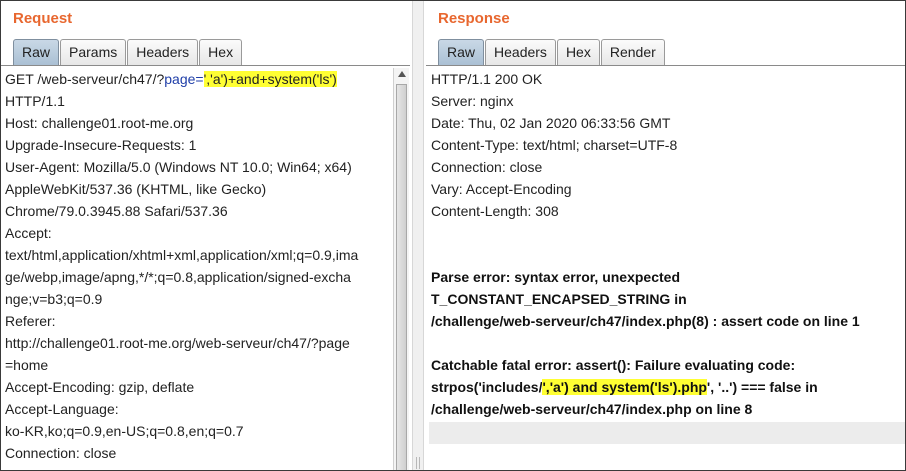 This screenshot has height=471, width=906. Describe the element at coordinates (270, 79) in the screenshot. I see `injection-payload-highlight: ','a')+and+system('ls')` at that location.